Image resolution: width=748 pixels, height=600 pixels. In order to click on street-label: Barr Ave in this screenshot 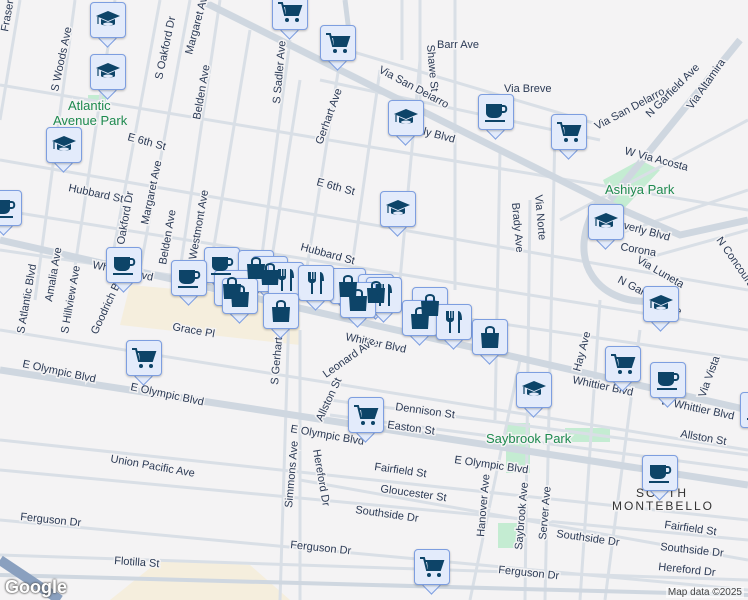, I will do `click(458, 45)`.